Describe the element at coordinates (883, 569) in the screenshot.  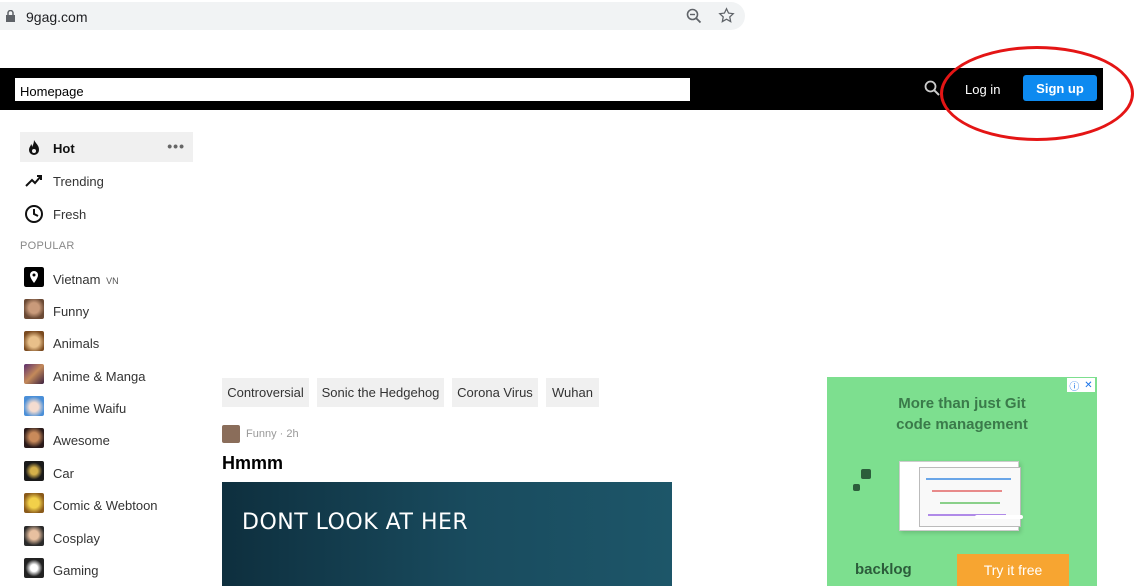
I see `ad-brand-logo: backlog` at that location.